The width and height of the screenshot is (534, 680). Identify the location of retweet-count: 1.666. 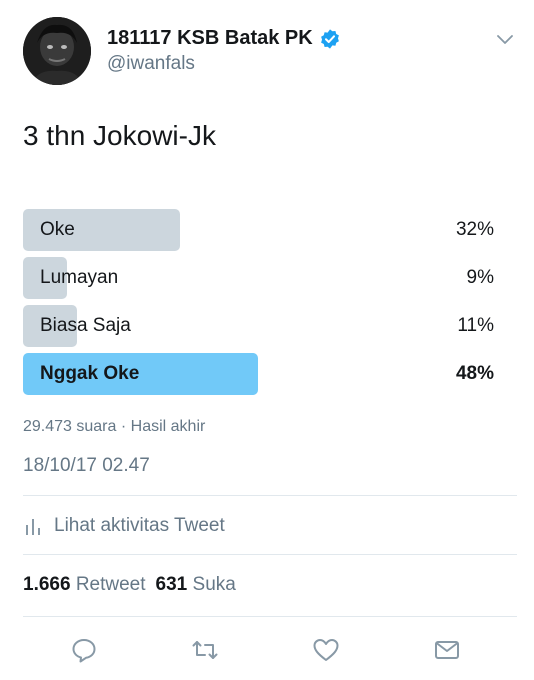
(47, 584).